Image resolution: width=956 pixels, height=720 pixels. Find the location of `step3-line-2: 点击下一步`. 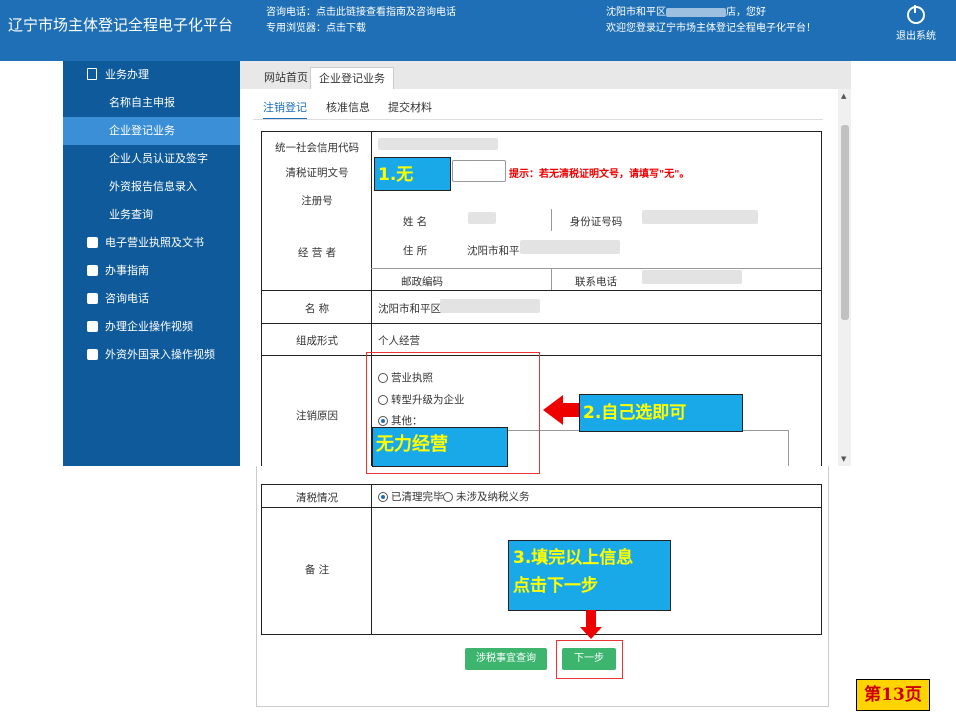

step3-line-2: 点击下一步 is located at coordinates (555, 586).